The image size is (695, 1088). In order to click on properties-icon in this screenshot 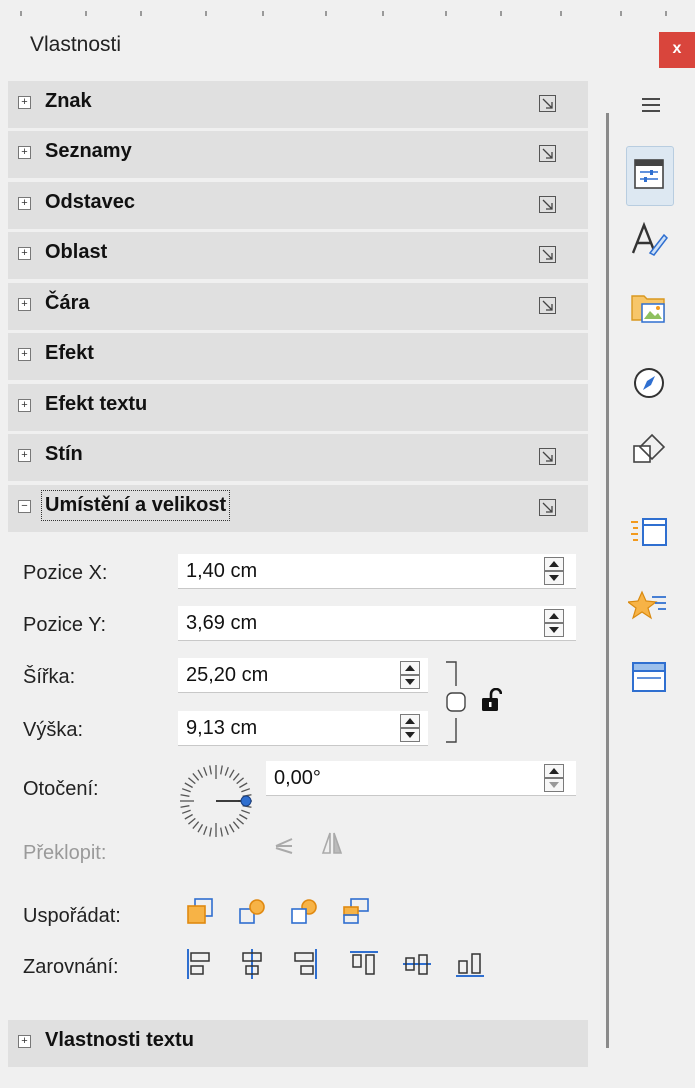, I will do `click(649, 174)`.